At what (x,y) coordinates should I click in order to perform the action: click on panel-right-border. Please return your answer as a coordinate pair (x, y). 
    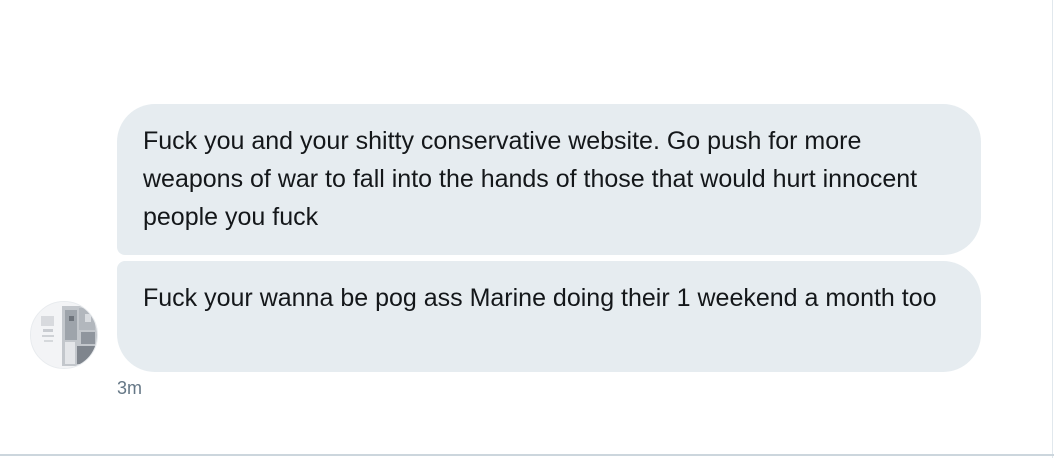
    Looking at the image, I should click on (1052, 229).